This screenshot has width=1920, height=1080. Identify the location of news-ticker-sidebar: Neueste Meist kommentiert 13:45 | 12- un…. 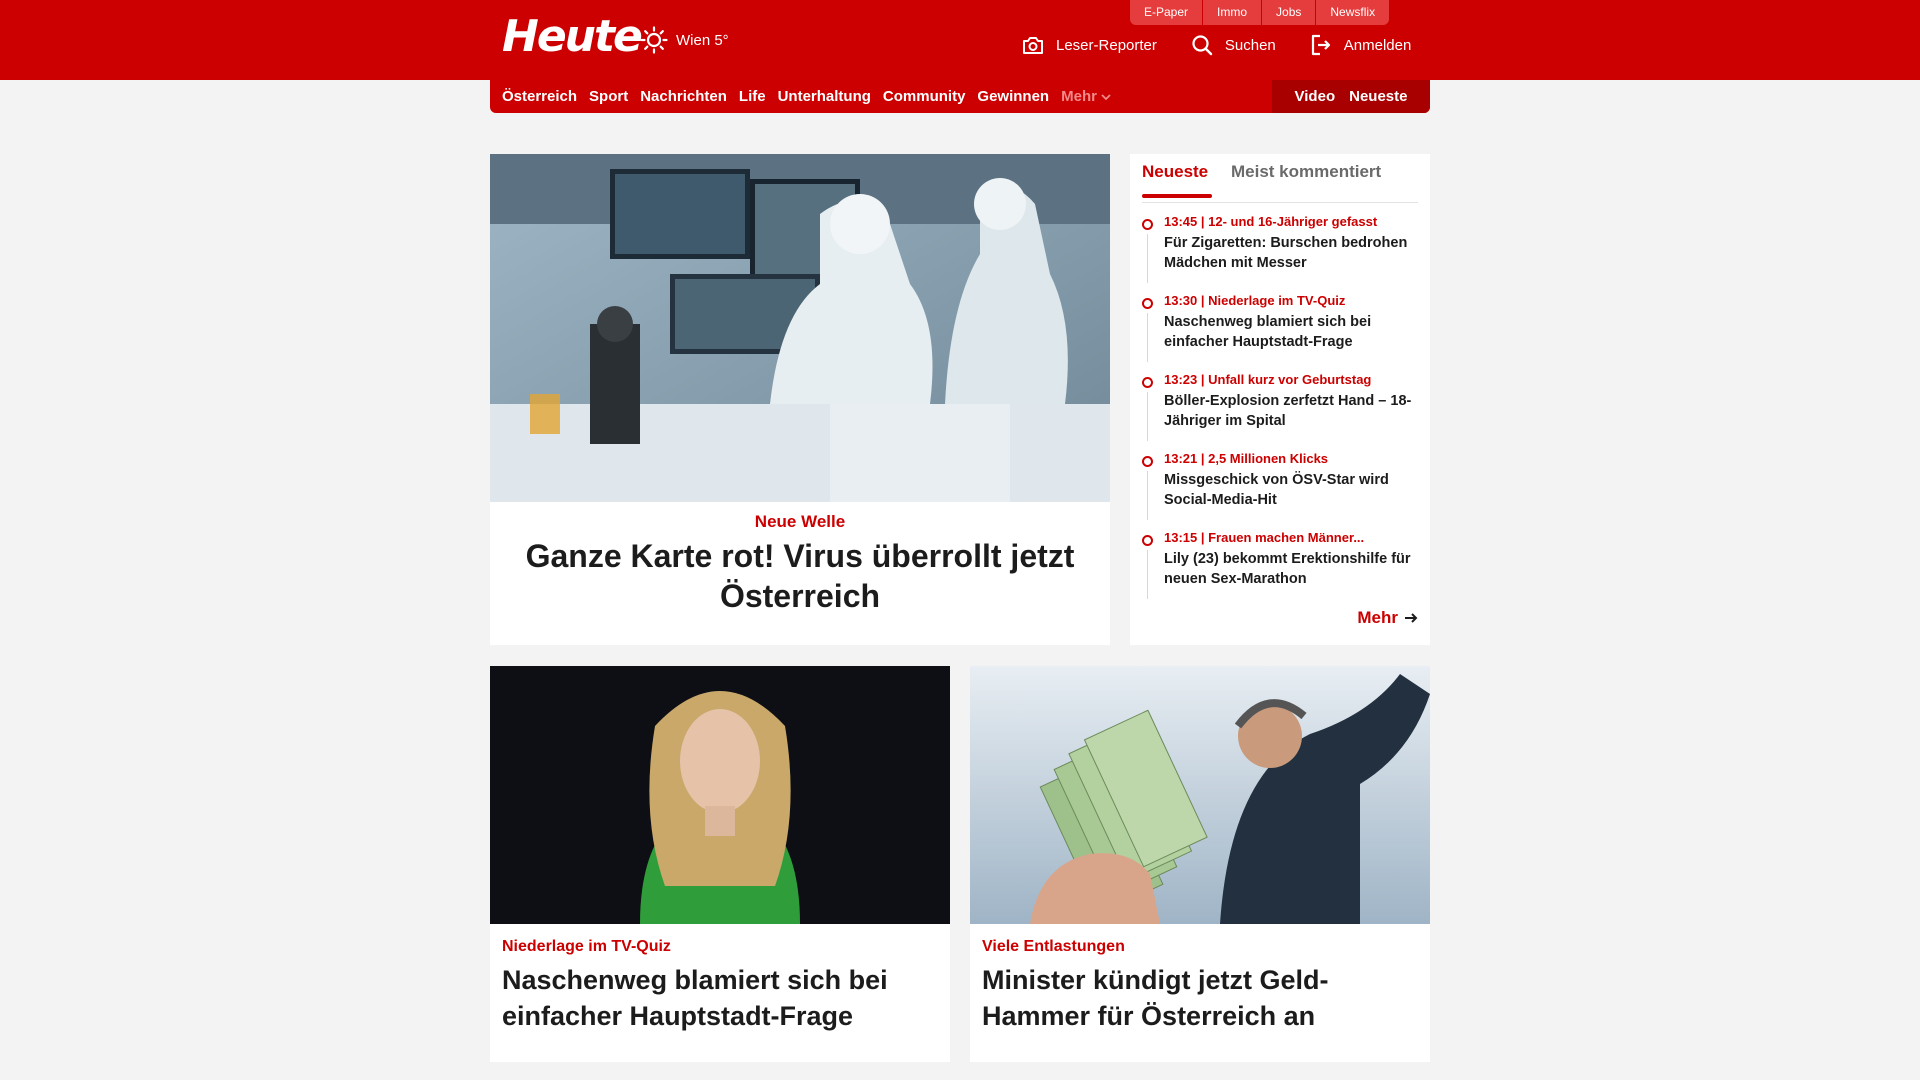
(1280, 399).